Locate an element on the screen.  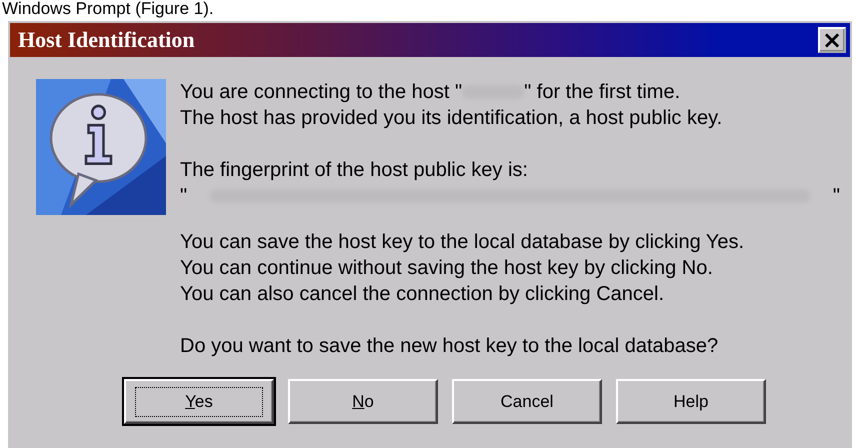
dialog-button: No is located at coordinates (363, 401).